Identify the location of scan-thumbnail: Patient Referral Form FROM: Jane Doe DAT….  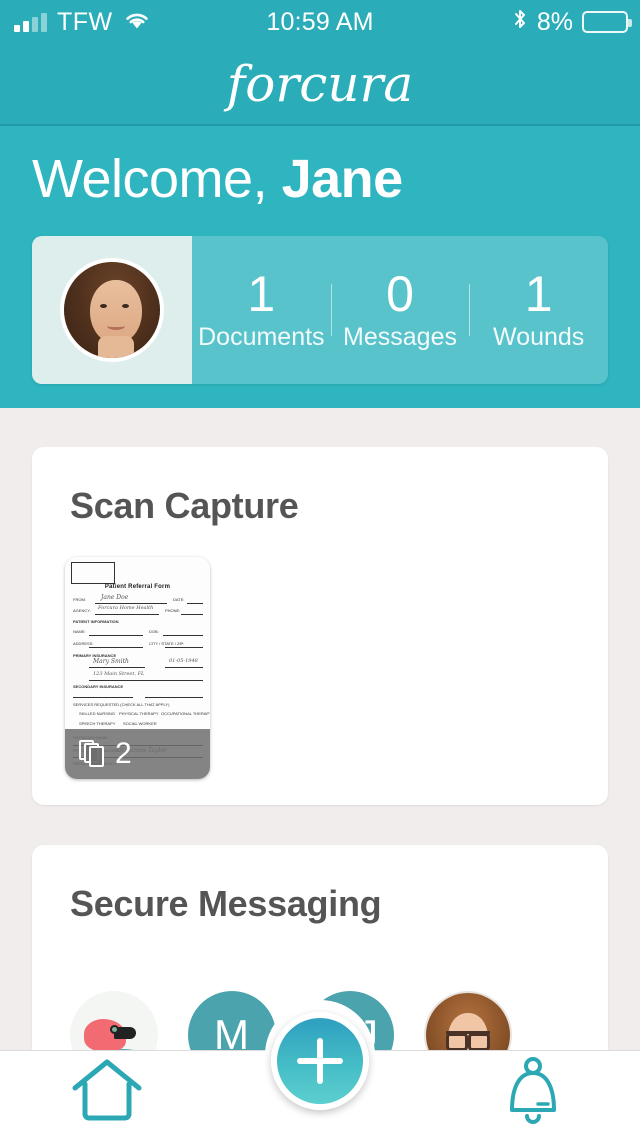
(137, 668).